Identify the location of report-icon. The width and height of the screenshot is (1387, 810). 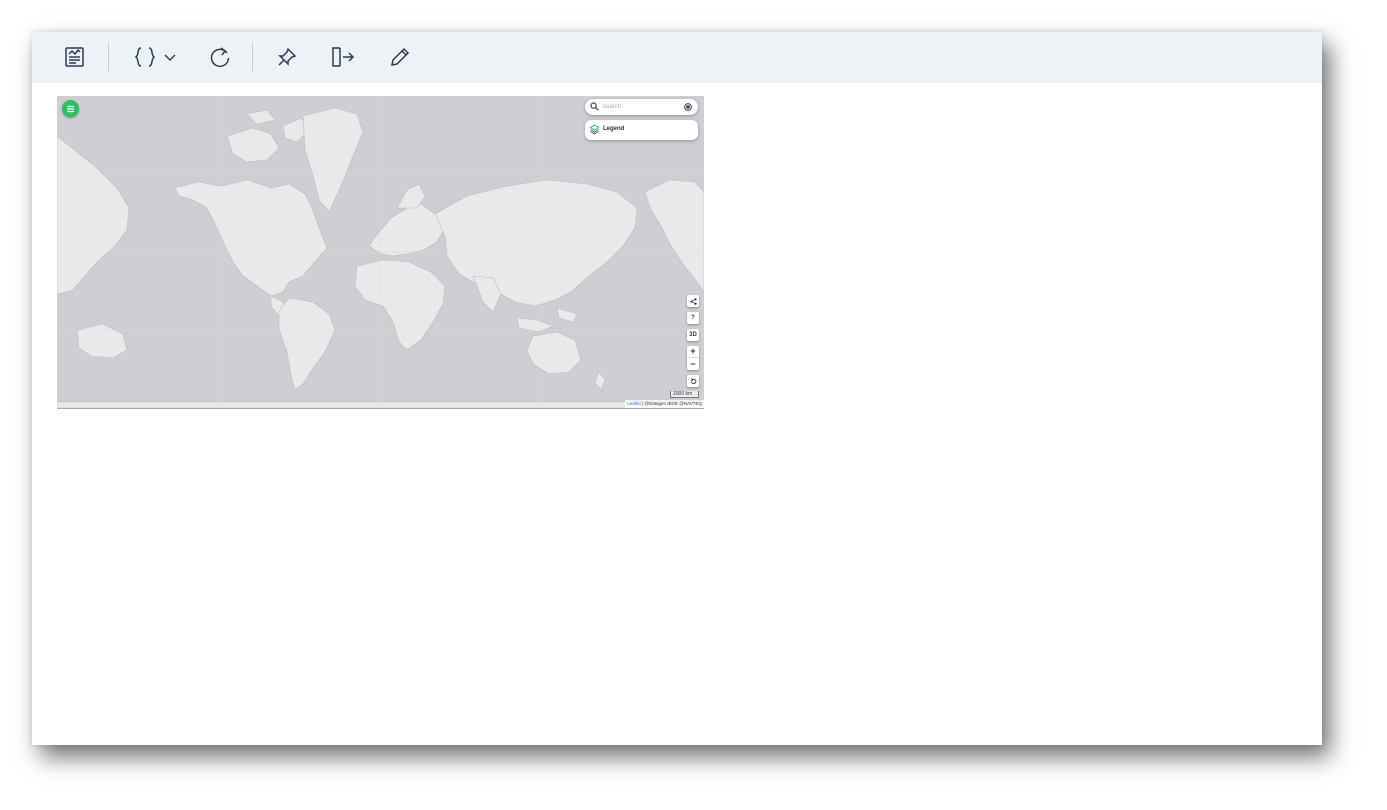
(74, 57).